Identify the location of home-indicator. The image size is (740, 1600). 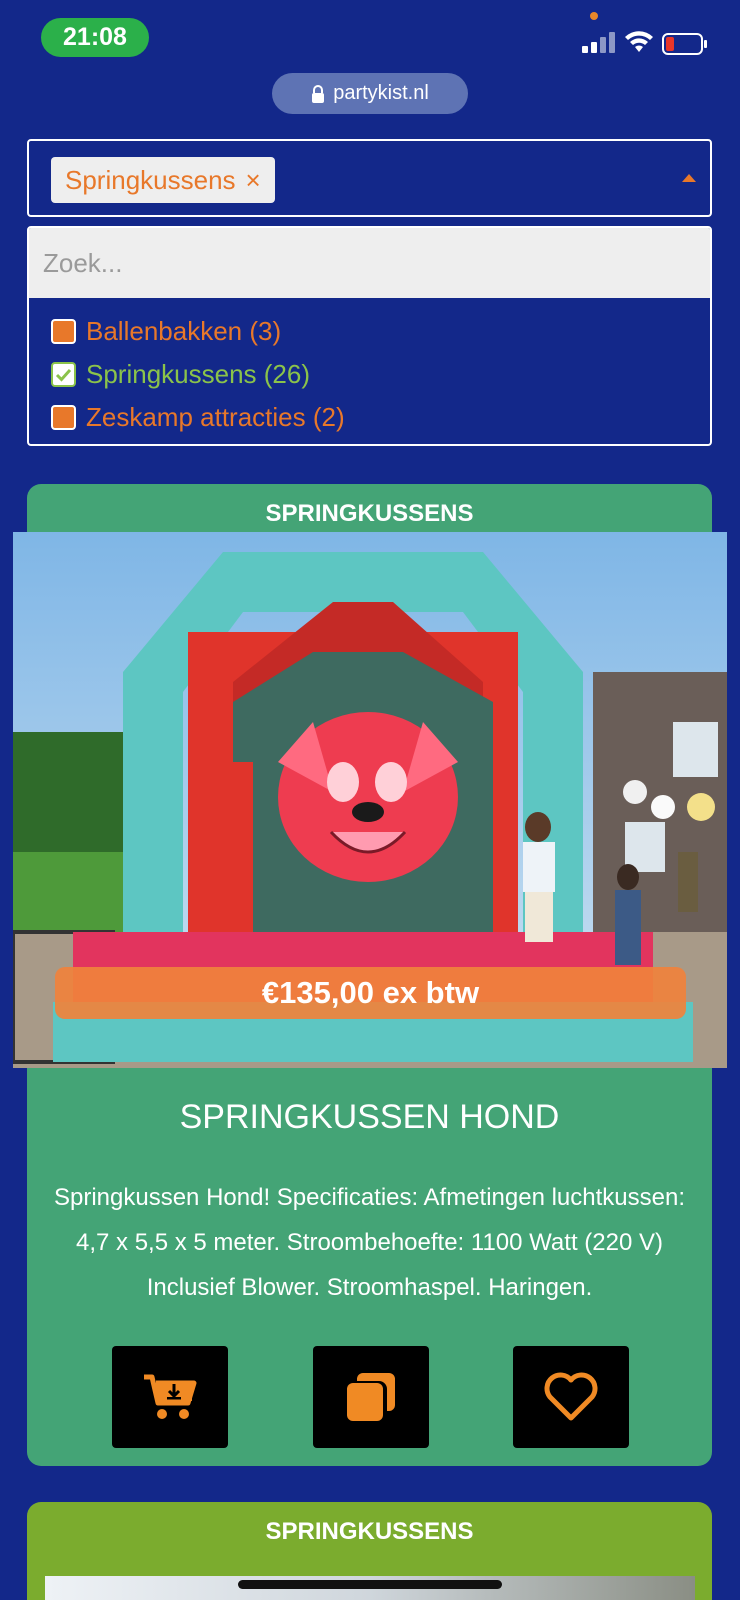
(370, 1584).